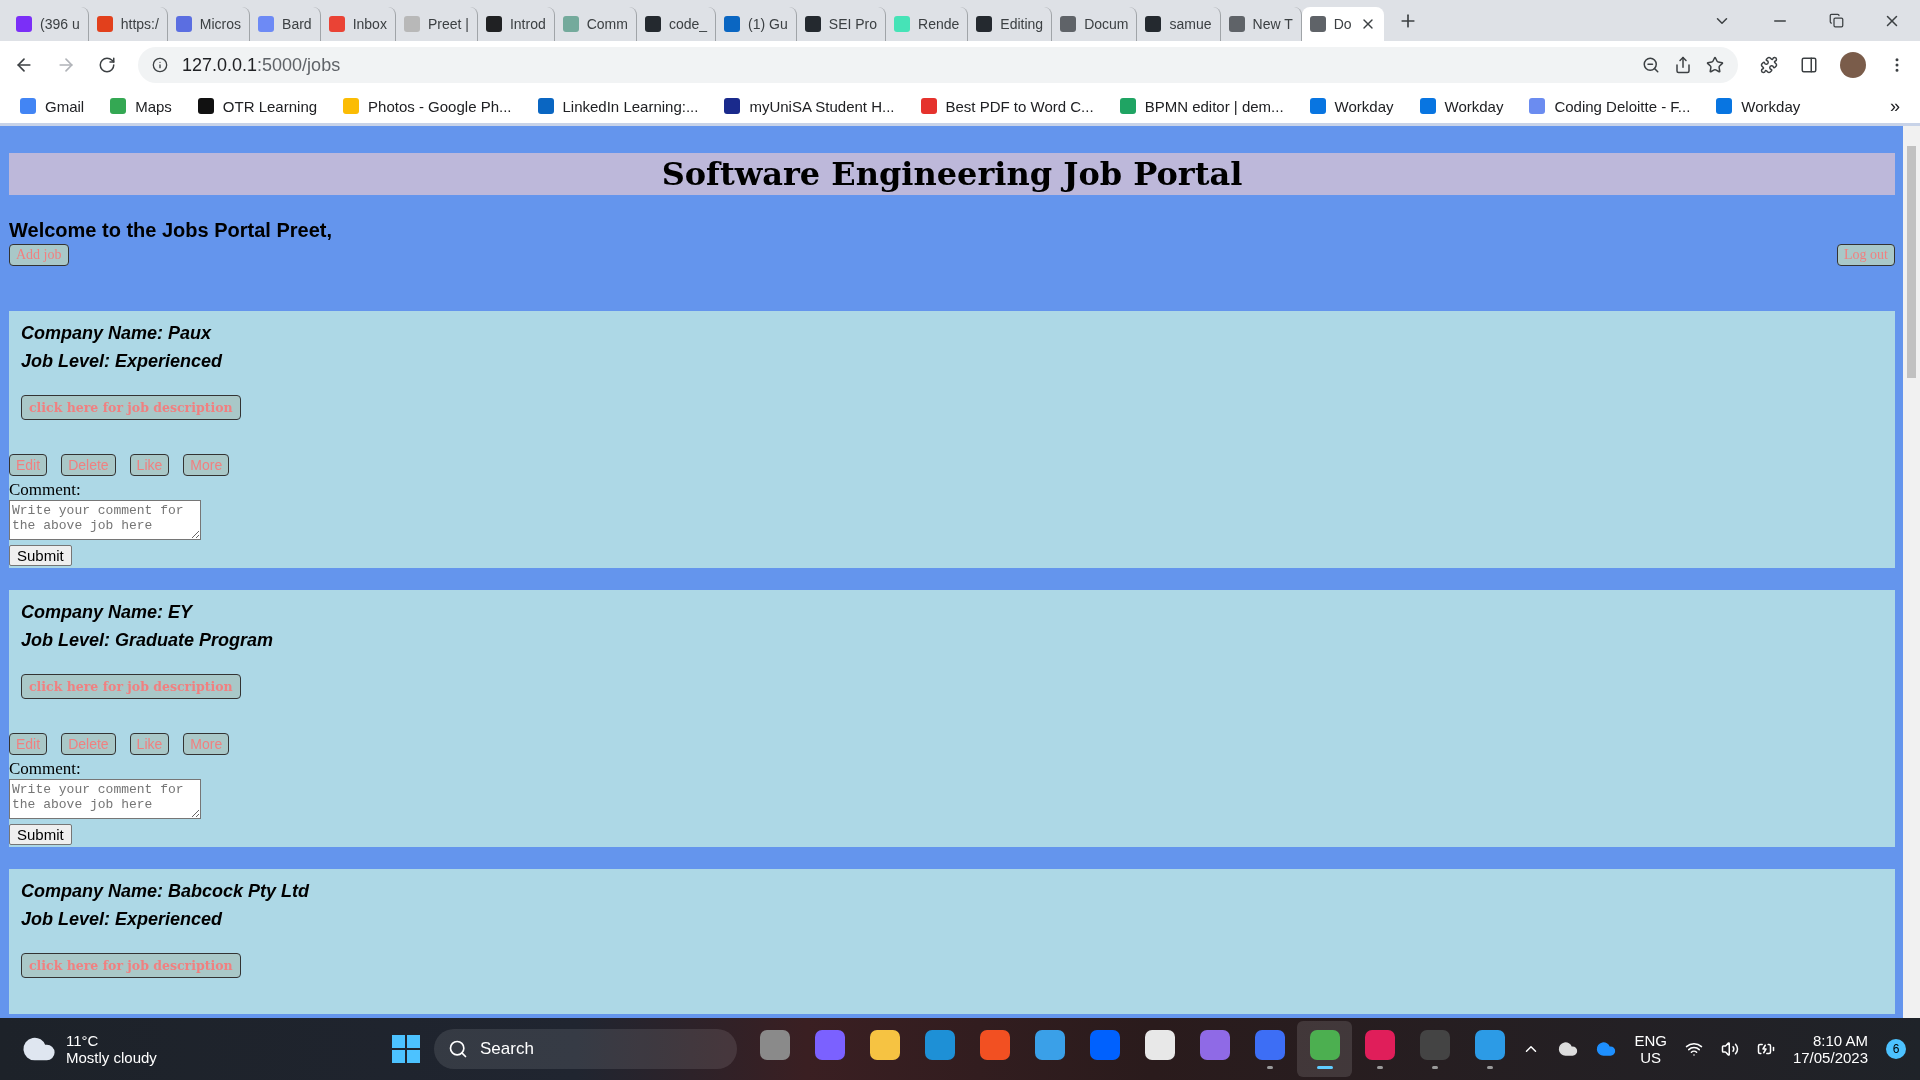 The width and height of the screenshot is (1920, 1080). Describe the element at coordinates (1342, 24) in the screenshot. I see `browser-tab: Do` at that location.